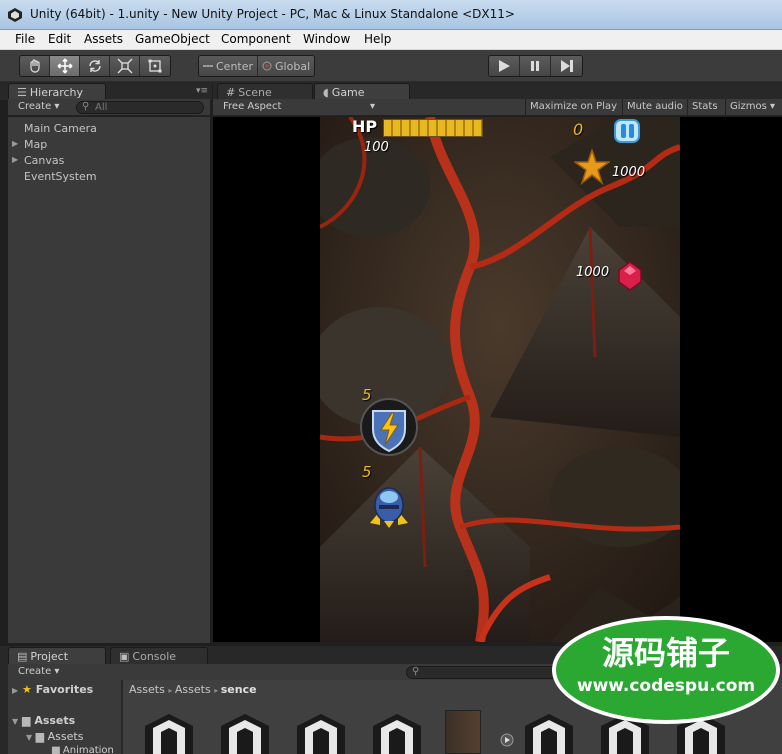  I want to click on hp-bar, so click(433, 128).